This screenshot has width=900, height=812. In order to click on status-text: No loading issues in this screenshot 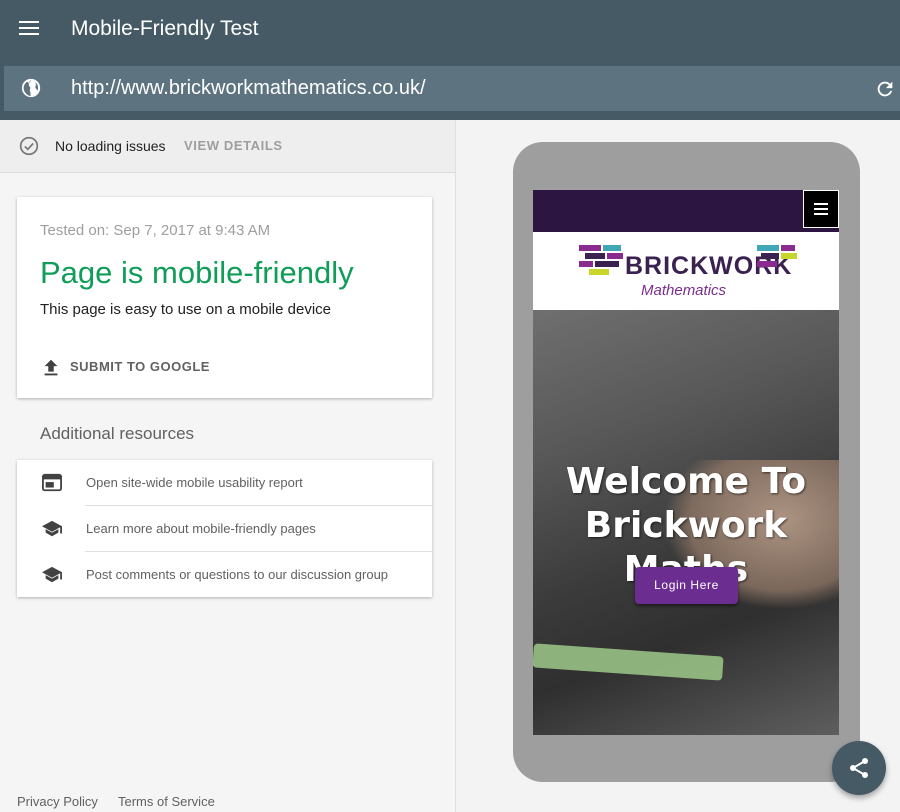, I will do `click(110, 146)`.